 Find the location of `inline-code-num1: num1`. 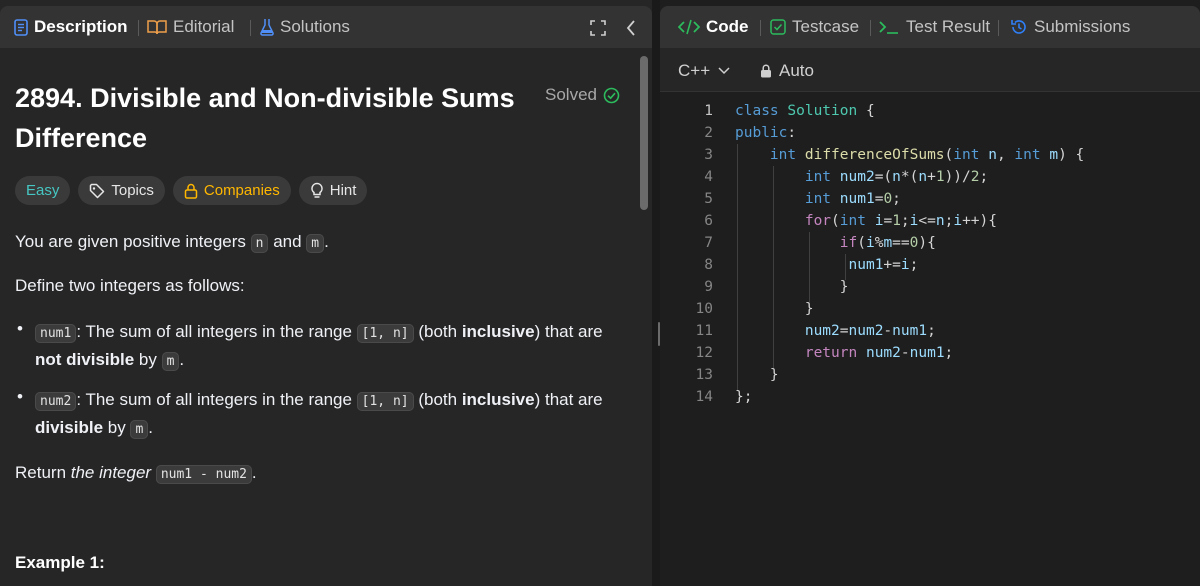

inline-code-num1: num1 is located at coordinates (56, 333).